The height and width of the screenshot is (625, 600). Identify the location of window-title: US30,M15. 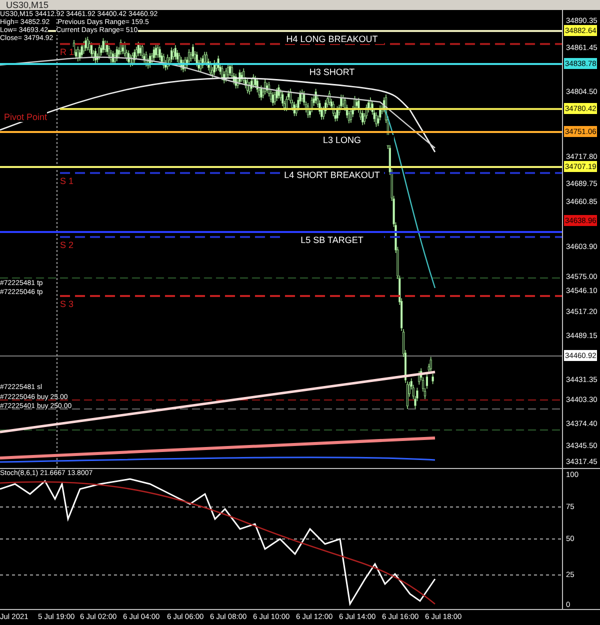
(27, 5).